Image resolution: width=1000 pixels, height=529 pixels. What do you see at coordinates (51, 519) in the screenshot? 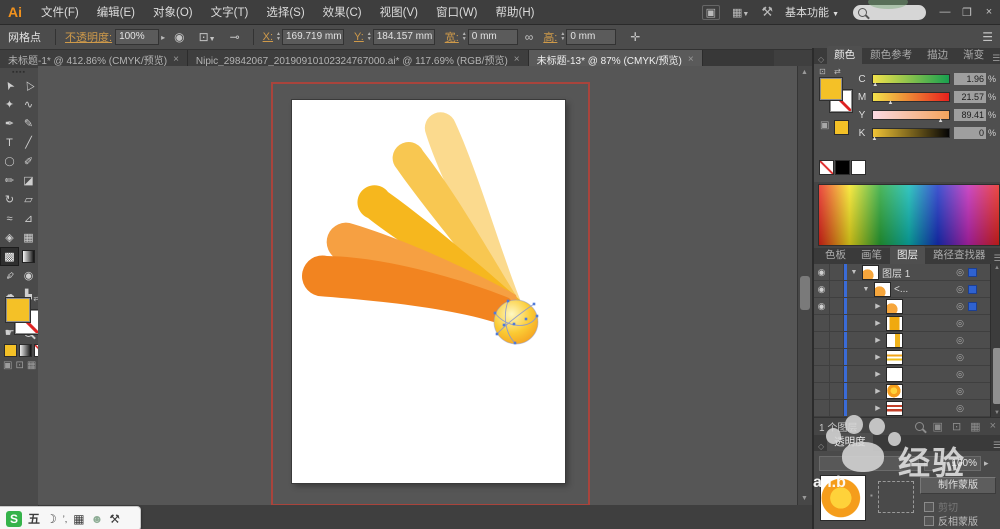
I see `ime-halfmoon-icon: ☽` at bounding box center [51, 519].